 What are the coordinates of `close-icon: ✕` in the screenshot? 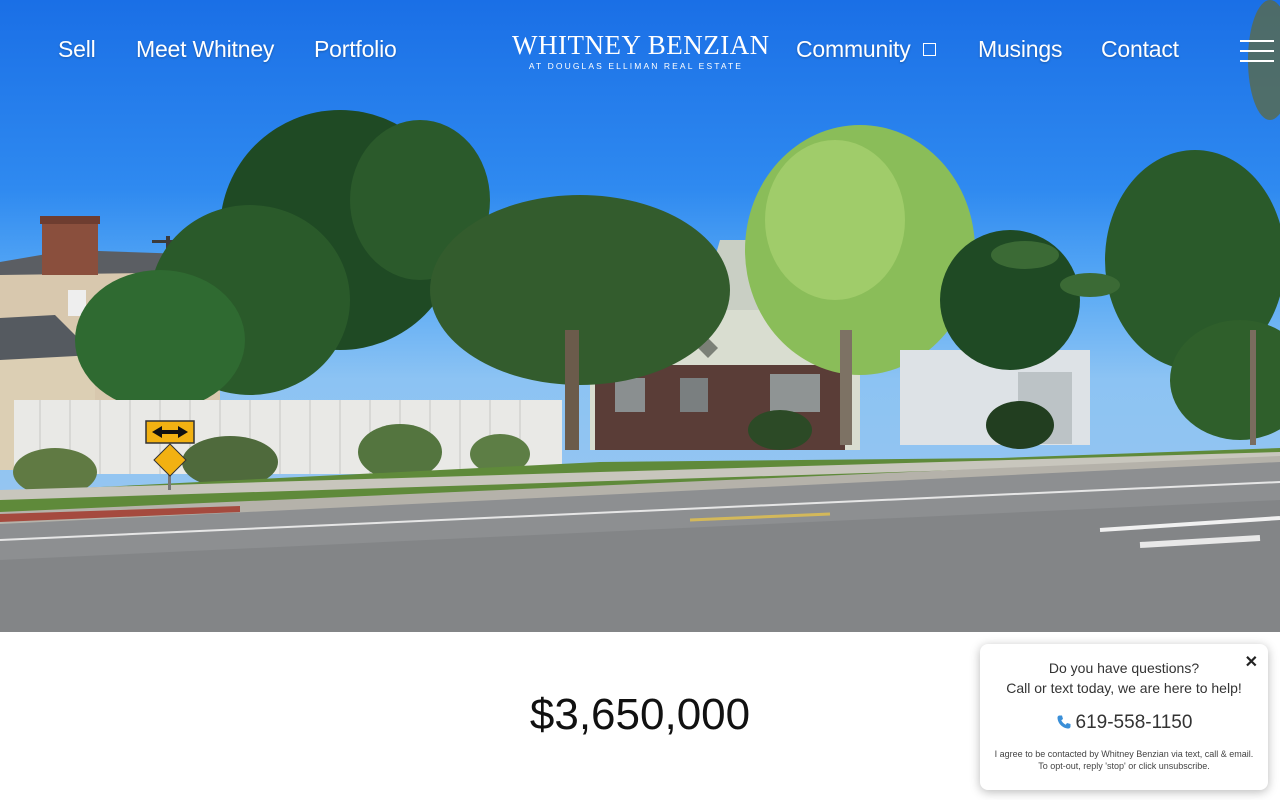 It's located at (1251, 662).